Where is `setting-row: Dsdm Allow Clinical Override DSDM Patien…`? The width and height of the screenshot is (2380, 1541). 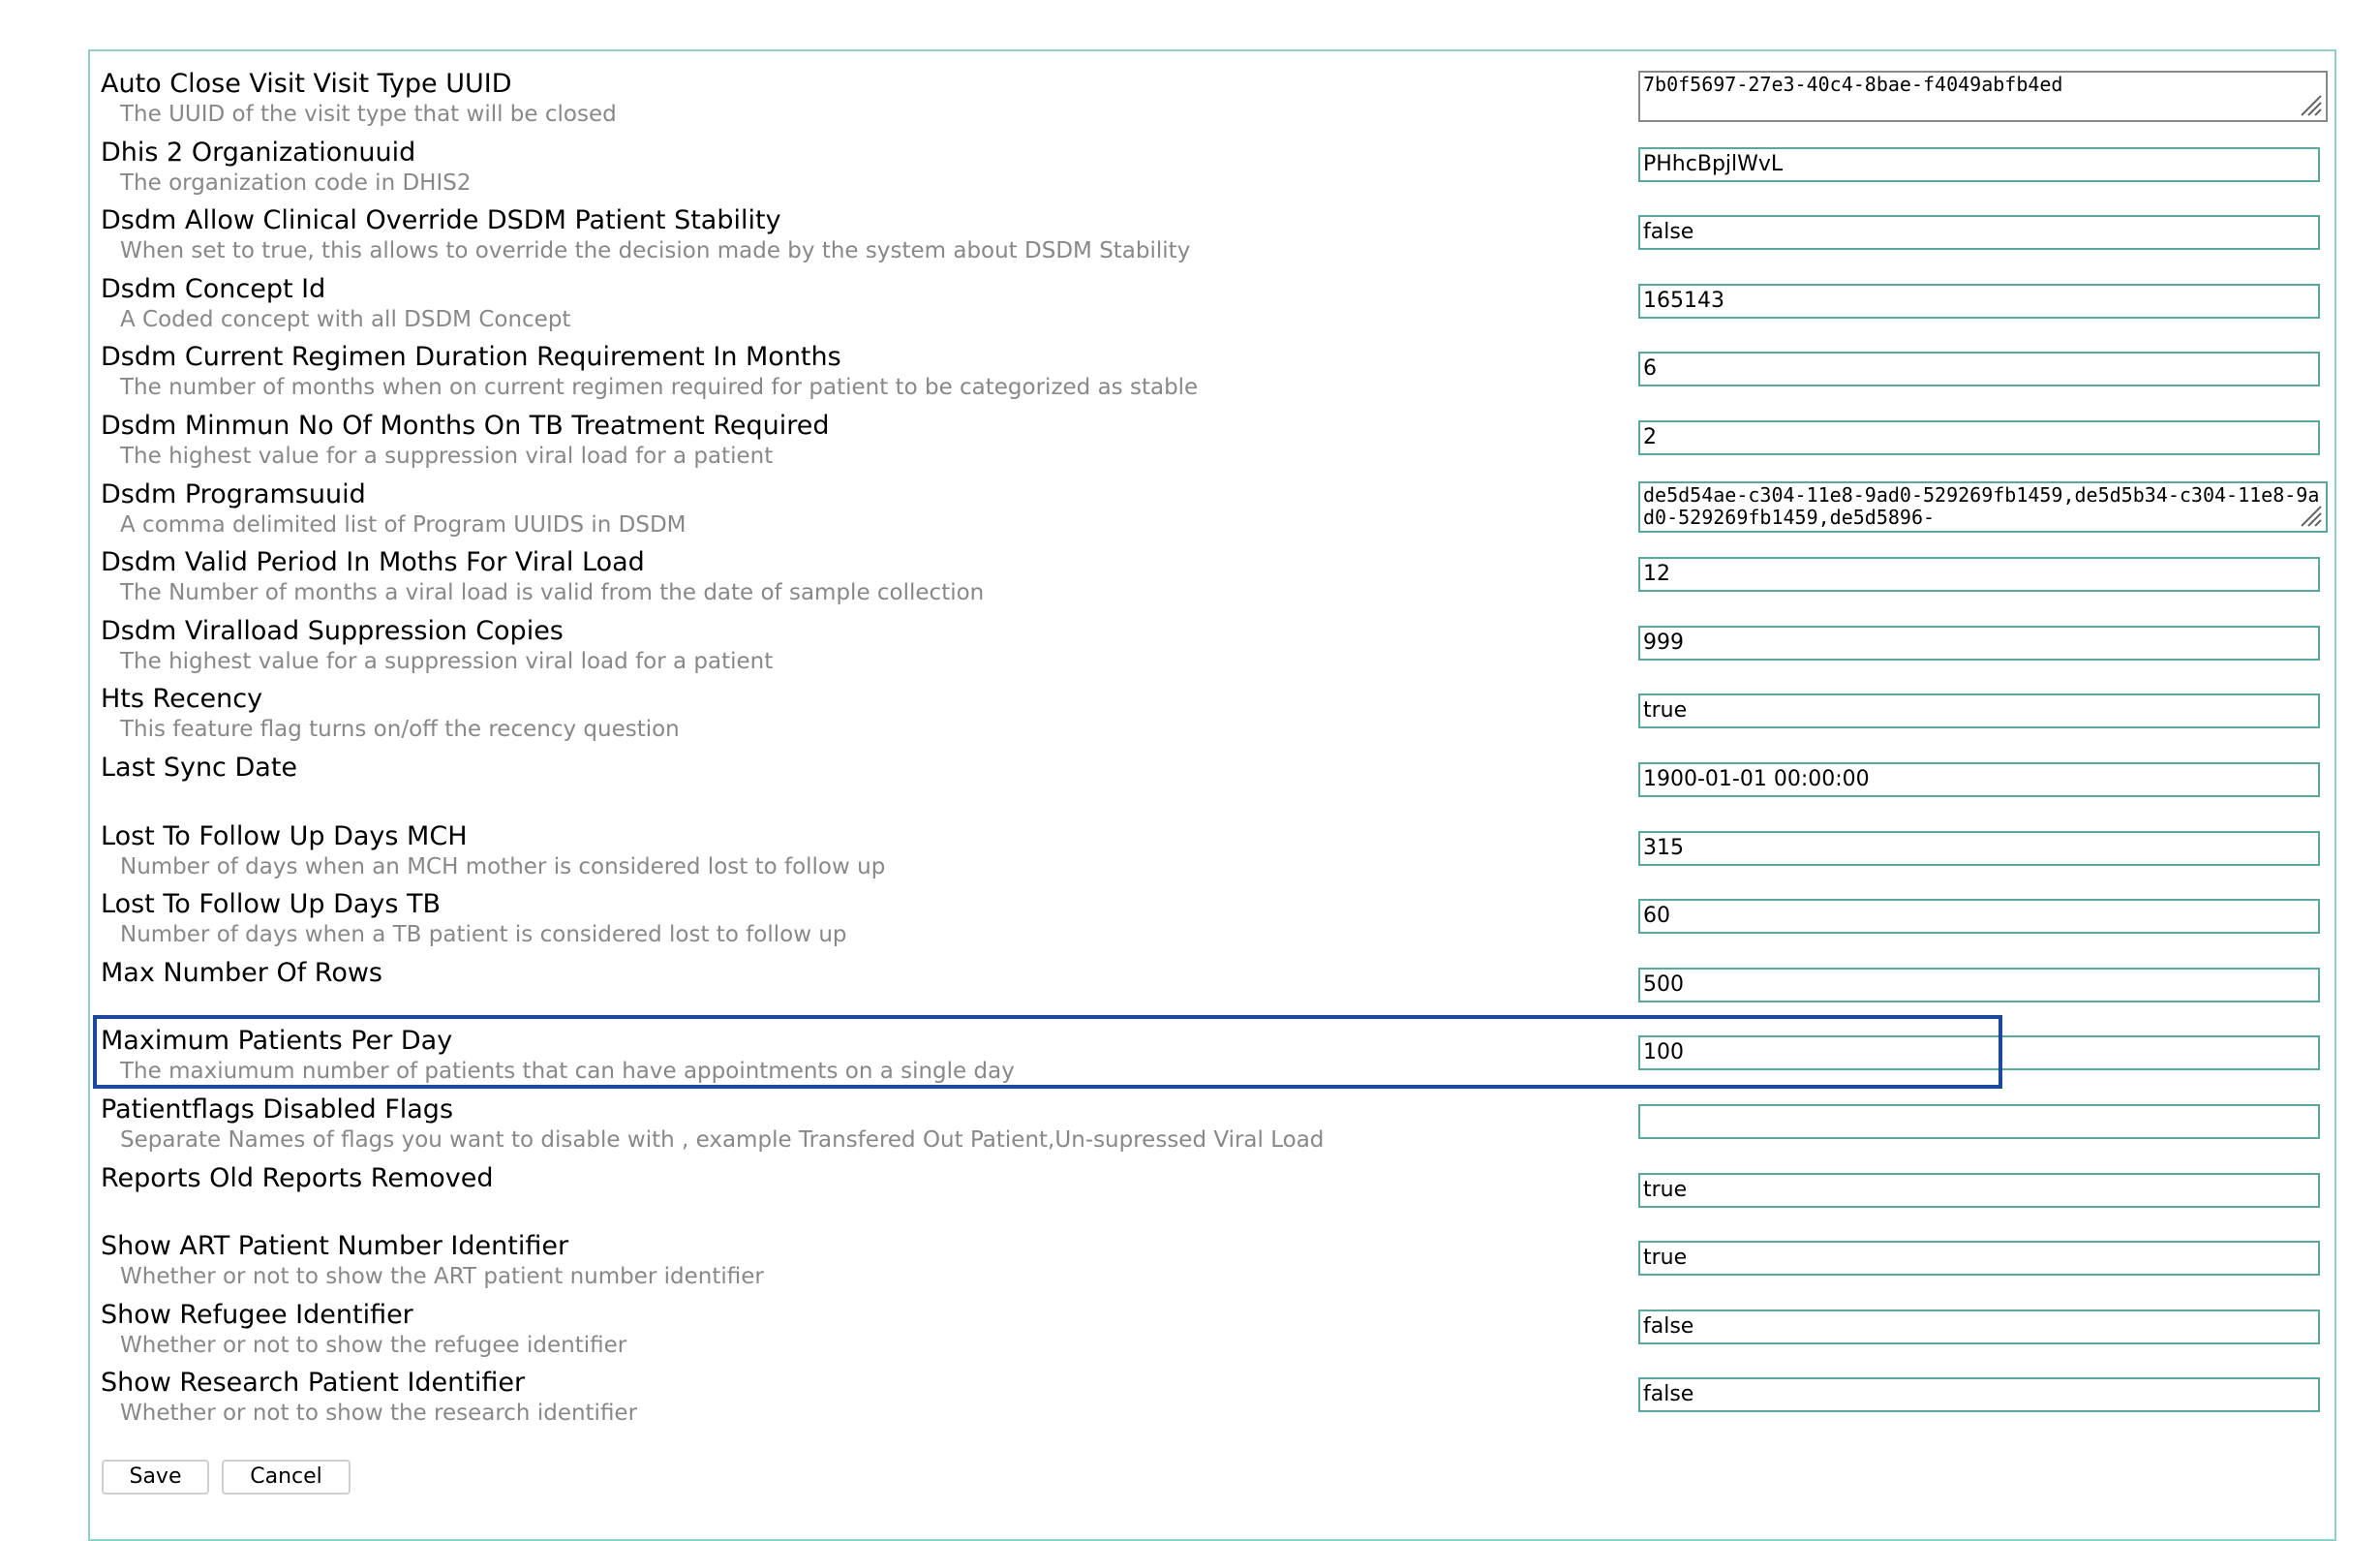 setting-row: Dsdm Allow Clinical Override DSDM Patien… is located at coordinates (1215, 238).